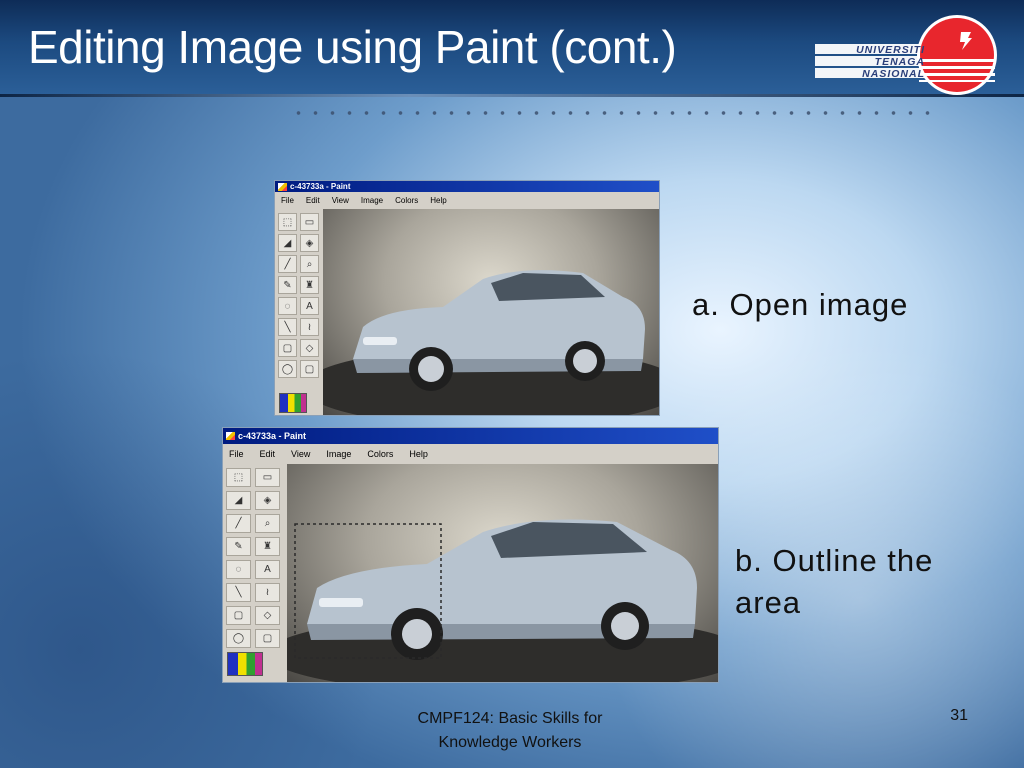 This screenshot has width=1024, height=768. Describe the element at coordinates (510, 718) in the screenshot. I see `footer-course-line-1: CMPF124: Basic Skills for` at that location.